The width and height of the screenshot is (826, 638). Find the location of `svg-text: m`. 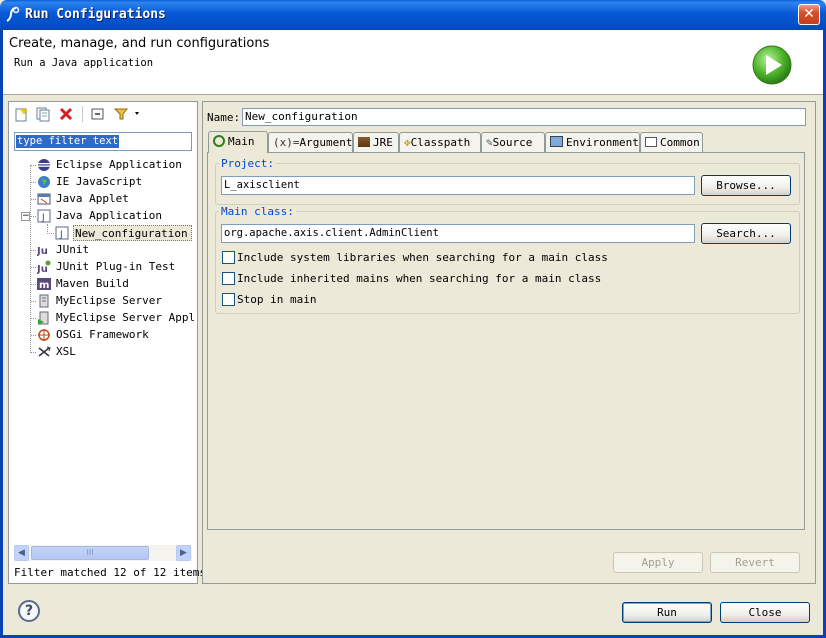

svg-text: m is located at coordinates (44, 285).